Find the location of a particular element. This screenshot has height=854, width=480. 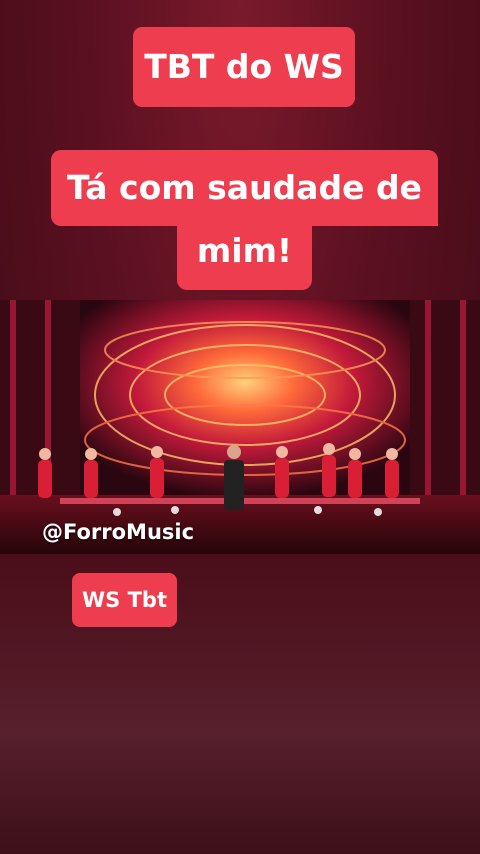

subtitle-tag-line2: mim! is located at coordinates (244, 254).